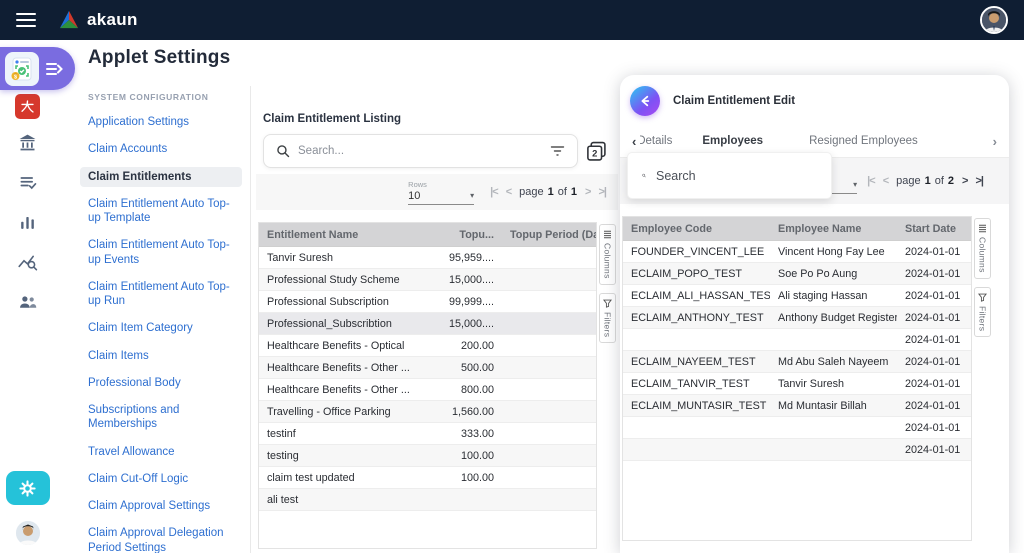  What do you see at coordinates (645, 101) in the screenshot?
I see `back-button` at bounding box center [645, 101].